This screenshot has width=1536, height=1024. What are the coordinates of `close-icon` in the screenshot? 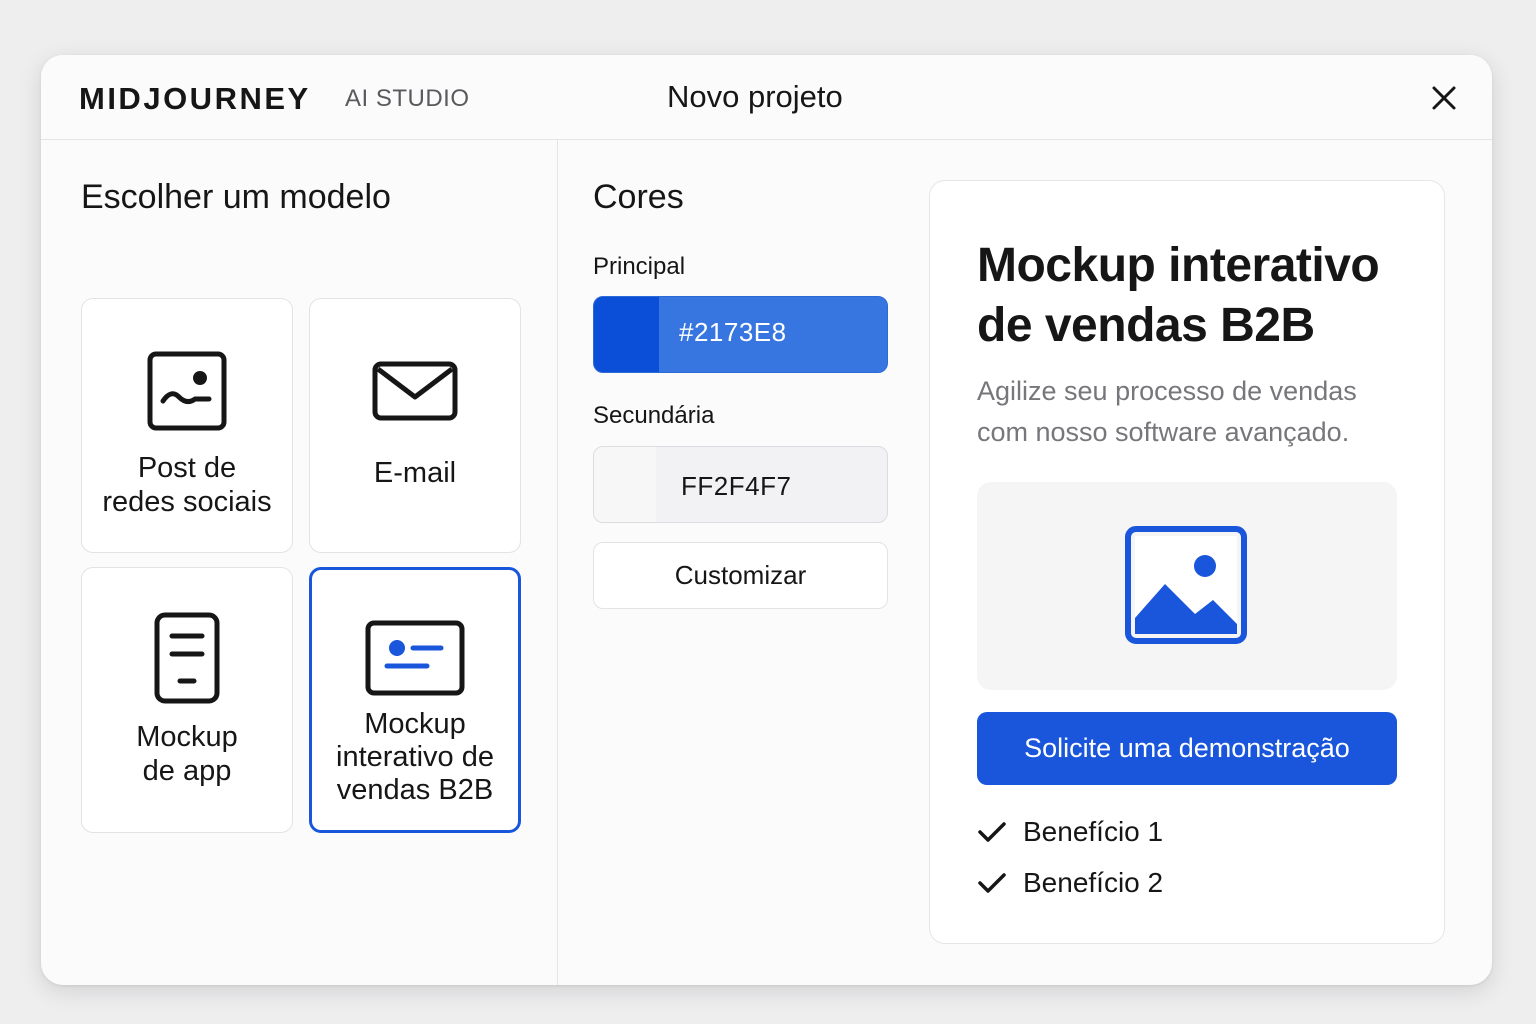 It's located at (1444, 98).